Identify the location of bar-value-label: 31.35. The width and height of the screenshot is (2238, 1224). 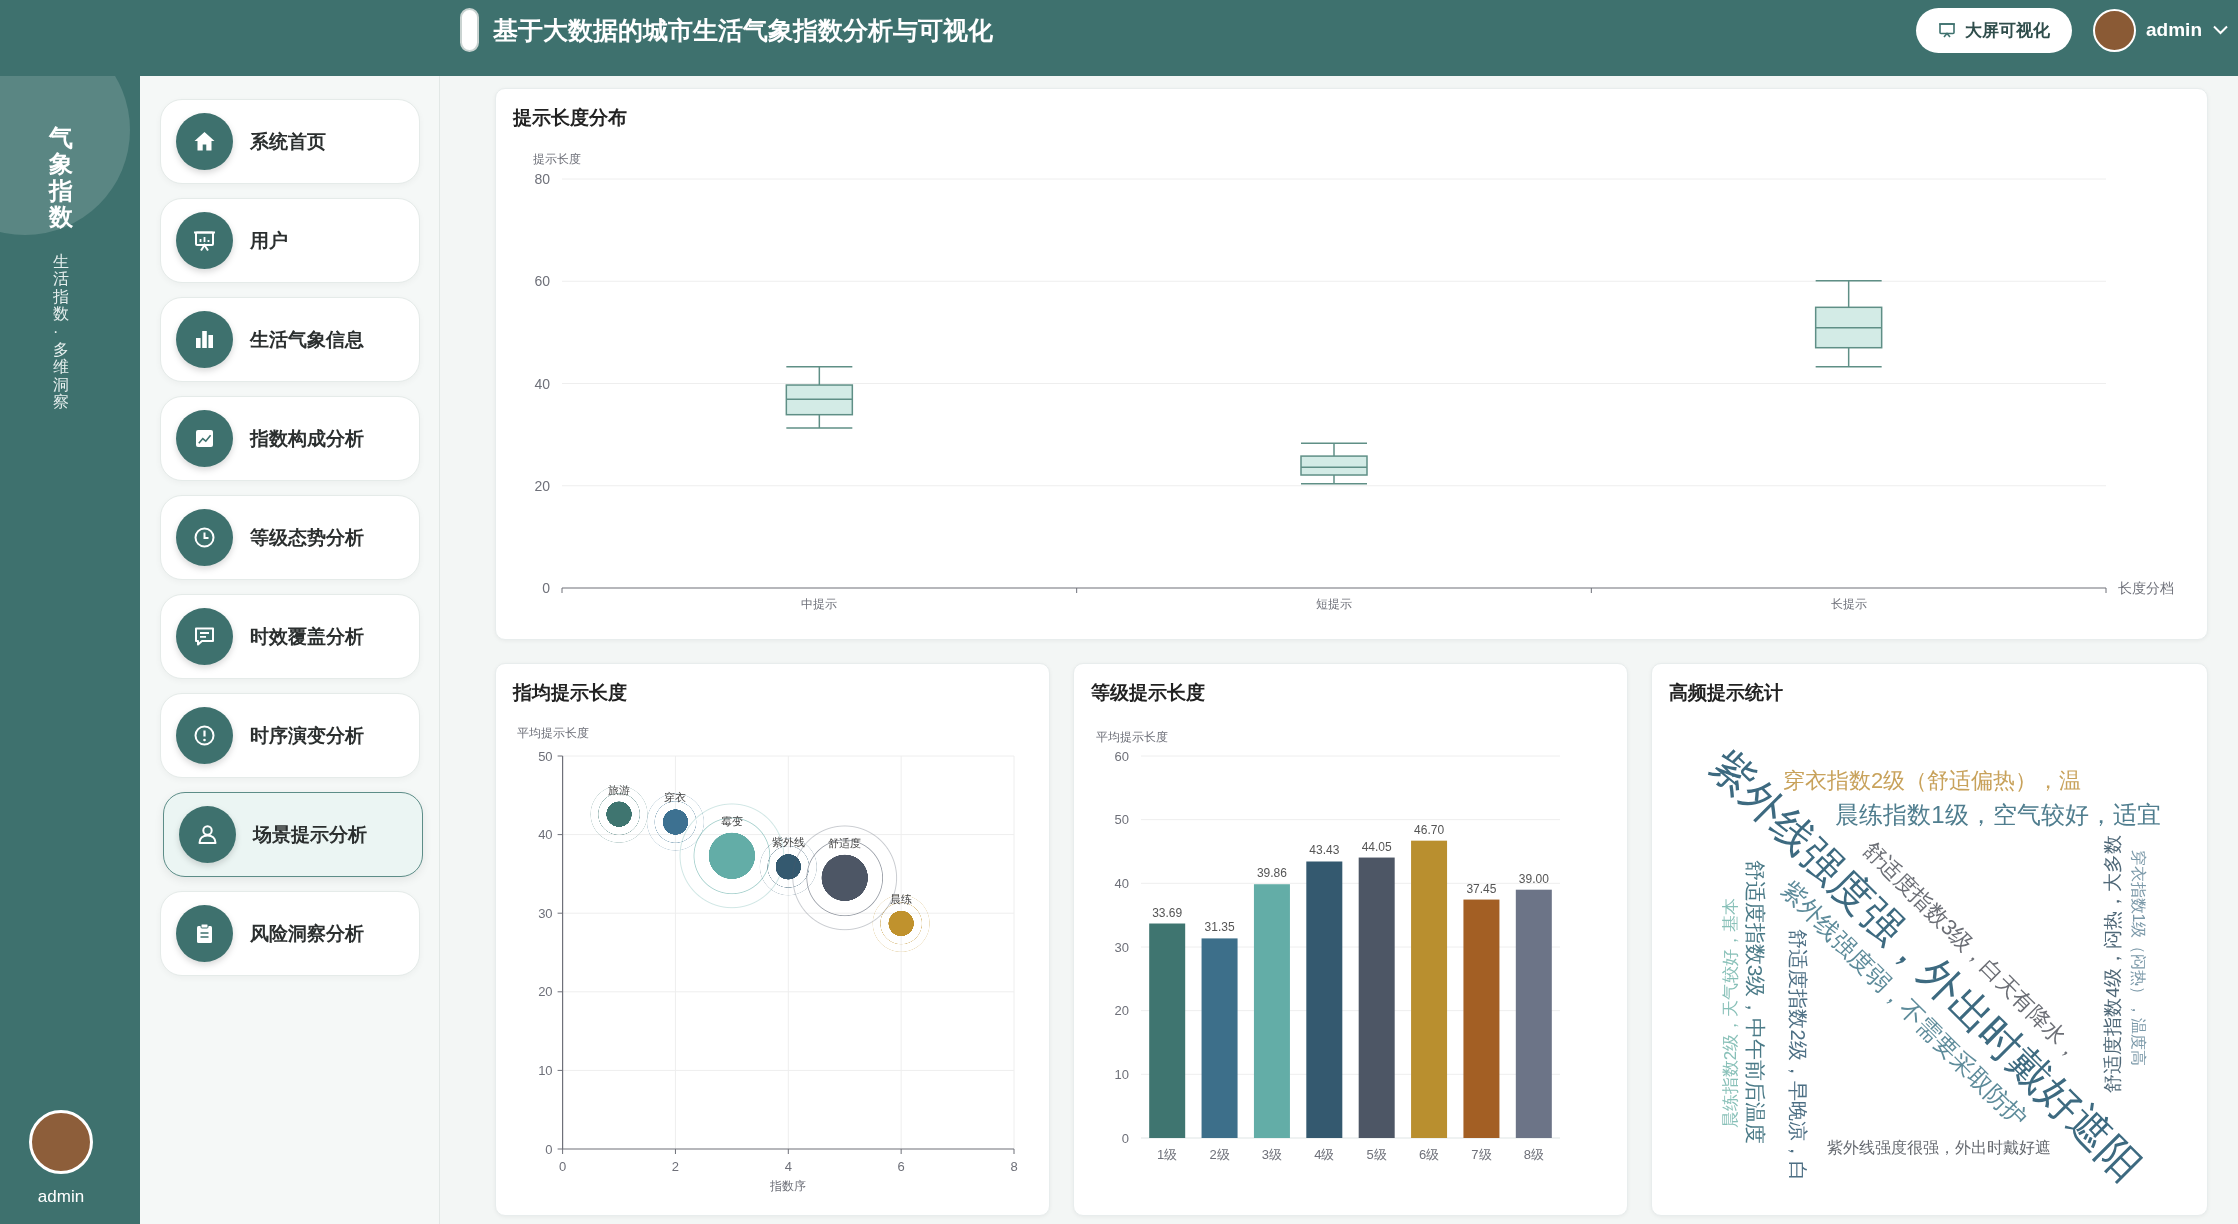
(1219, 927).